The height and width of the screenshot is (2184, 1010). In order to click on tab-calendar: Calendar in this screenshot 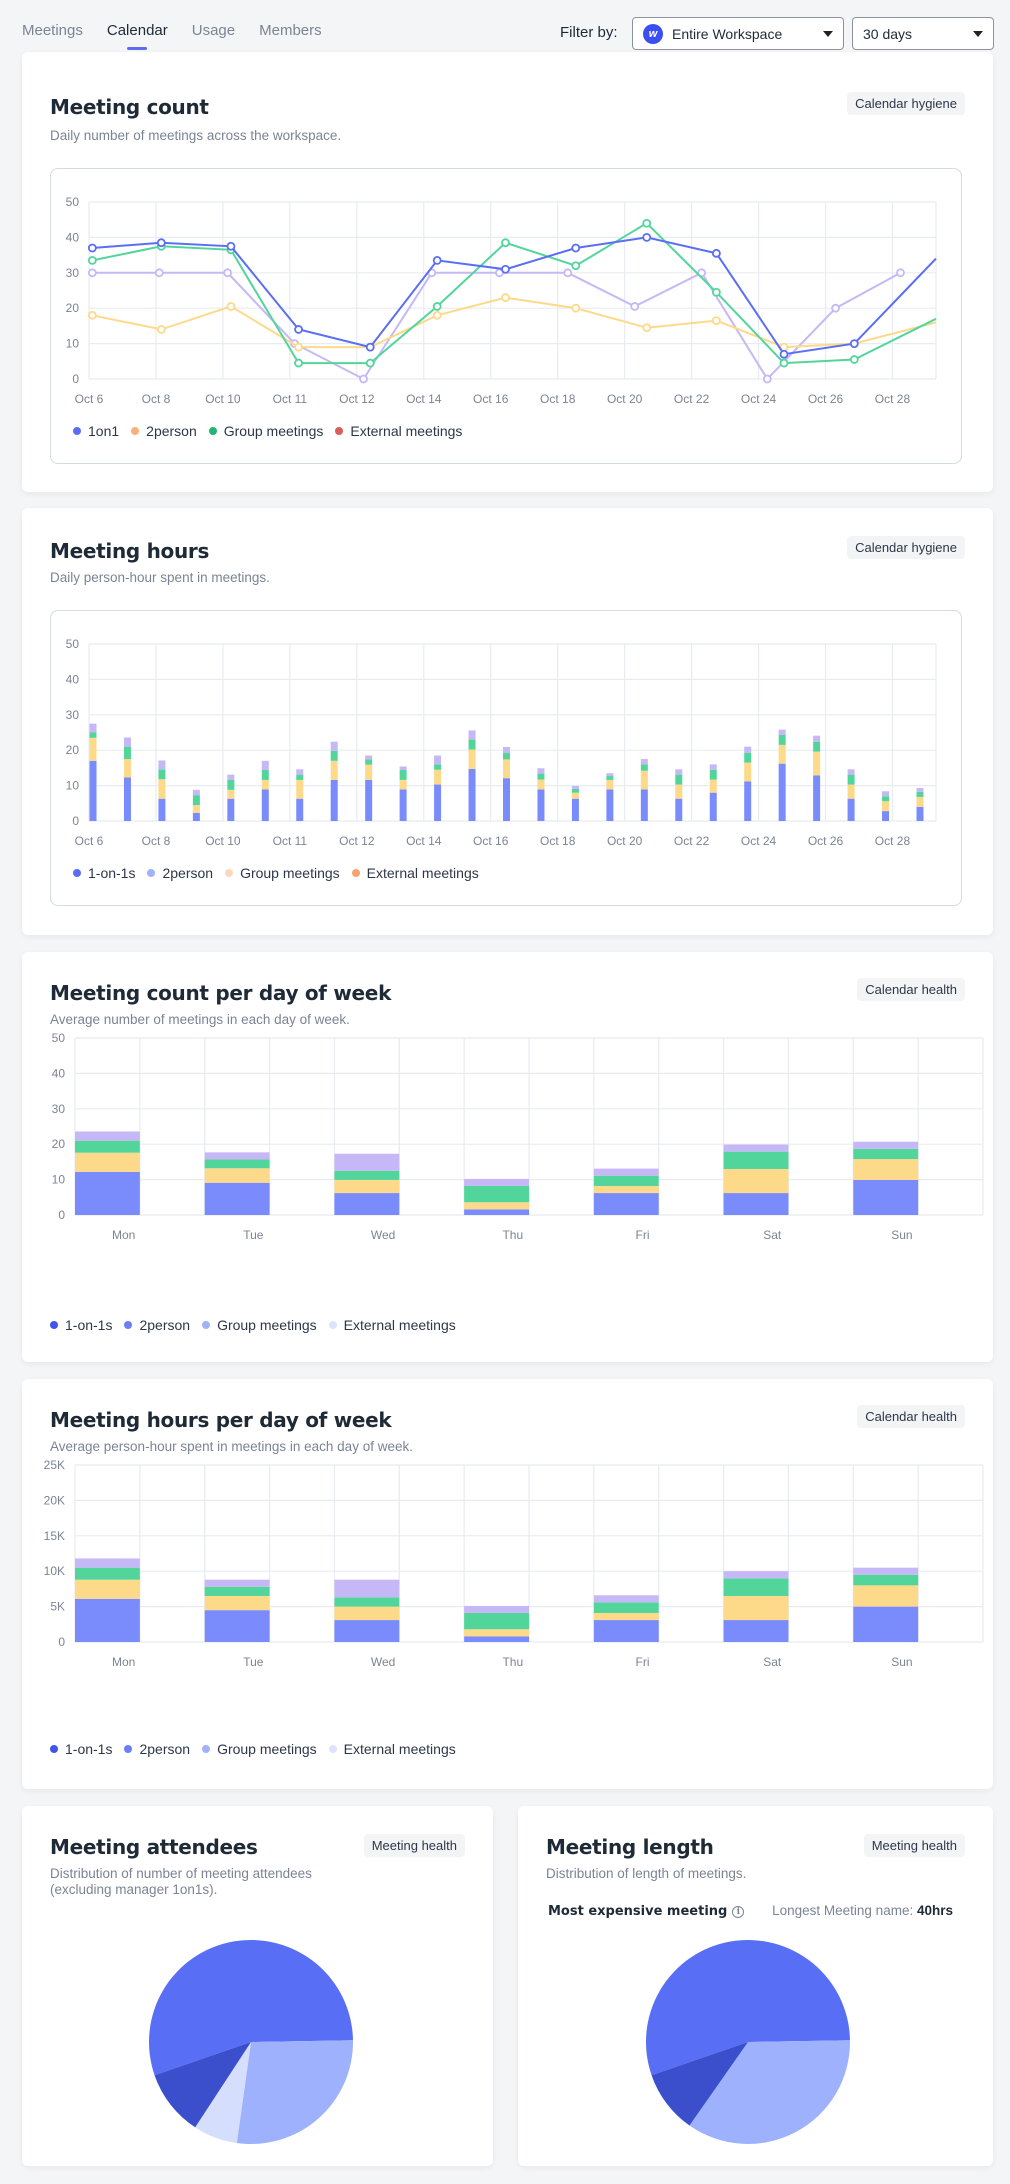, I will do `click(137, 30)`.